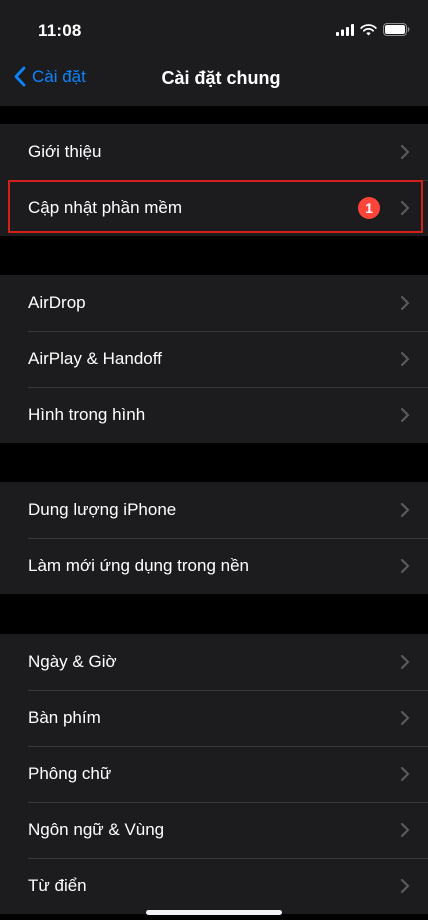 The image size is (428, 920). Describe the element at coordinates (214, 510) in the screenshot. I see `row-iphone-storage: Dung lượng iPhone` at that location.